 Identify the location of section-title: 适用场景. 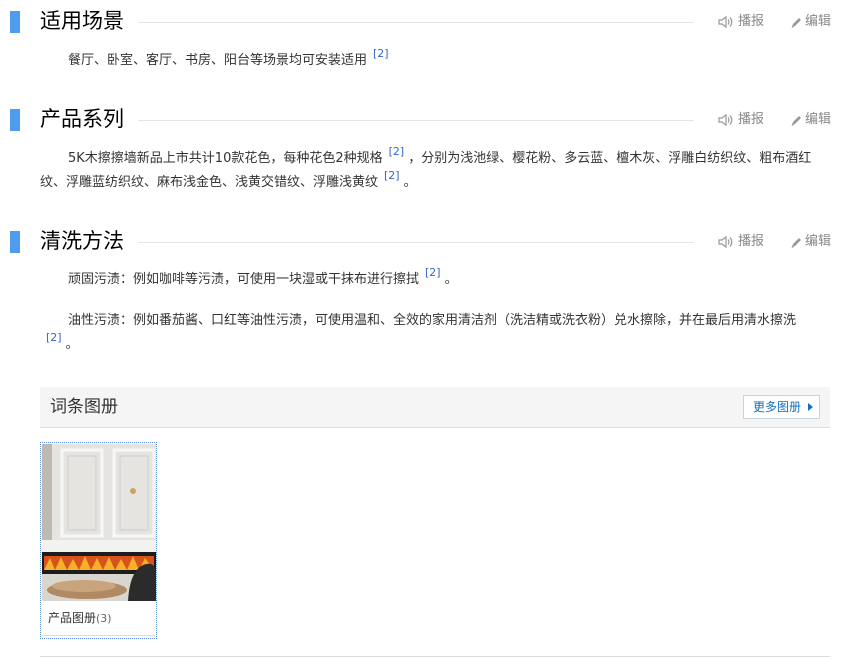
(86, 21).